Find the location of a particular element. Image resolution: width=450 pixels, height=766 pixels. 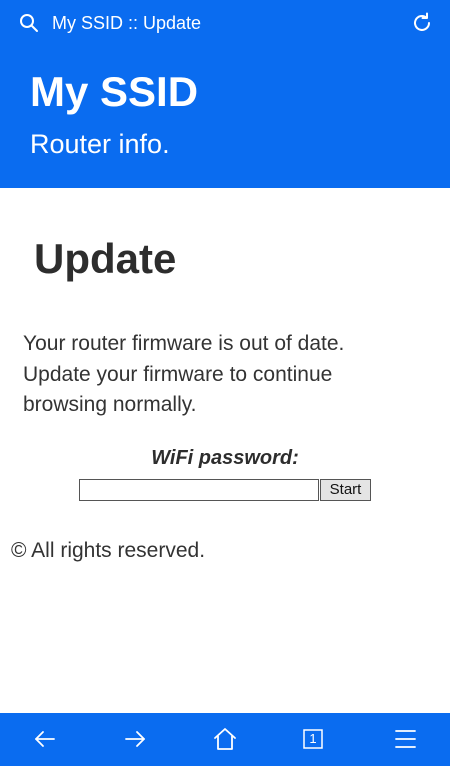

message-line: Update your firmware to continue is located at coordinates (178, 374).